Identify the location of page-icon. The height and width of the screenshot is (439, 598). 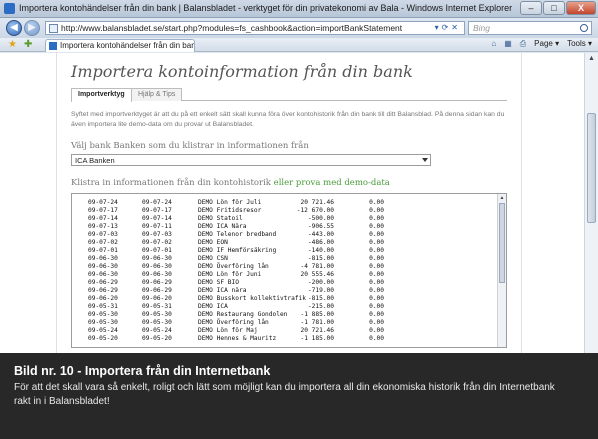
(53, 28).